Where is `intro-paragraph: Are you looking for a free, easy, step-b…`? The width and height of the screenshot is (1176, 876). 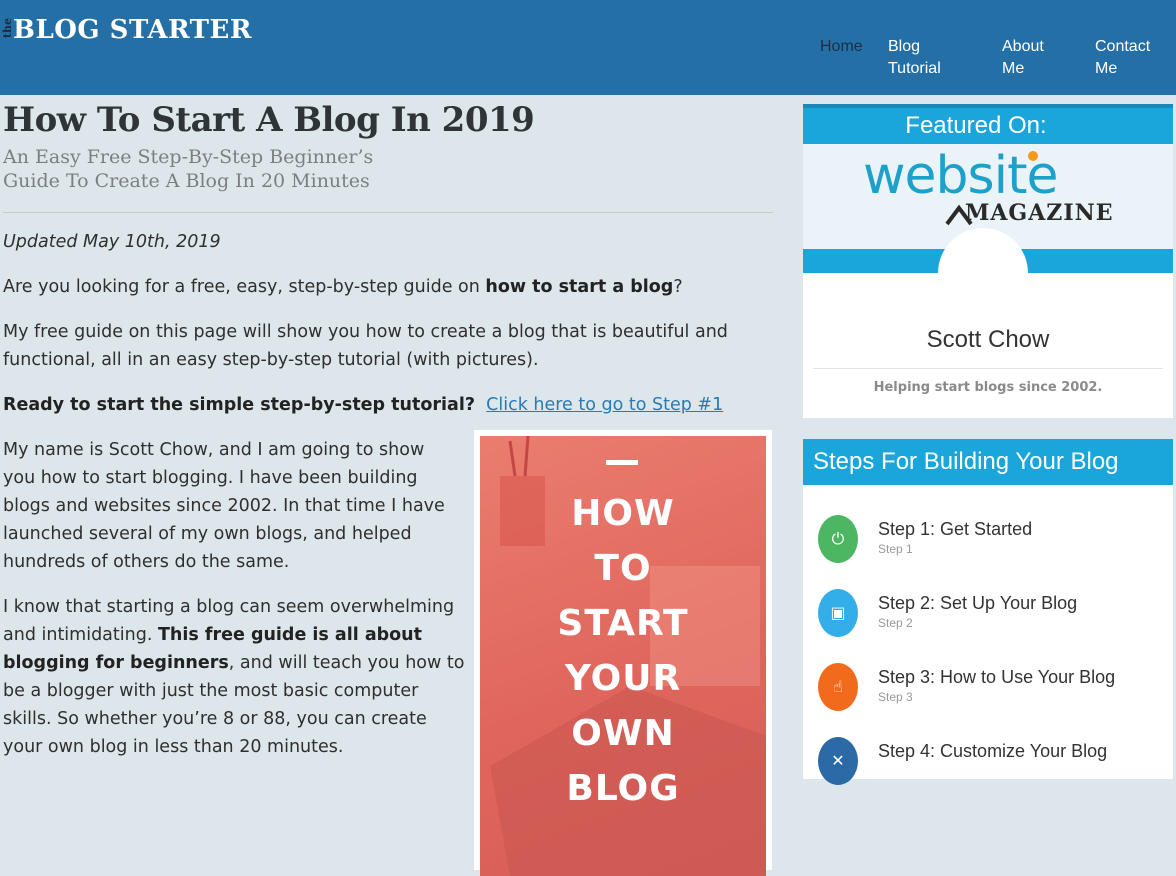 intro-paragraph: Are you looking for a free, easy, step-b… is located at coordinates (388, 287).